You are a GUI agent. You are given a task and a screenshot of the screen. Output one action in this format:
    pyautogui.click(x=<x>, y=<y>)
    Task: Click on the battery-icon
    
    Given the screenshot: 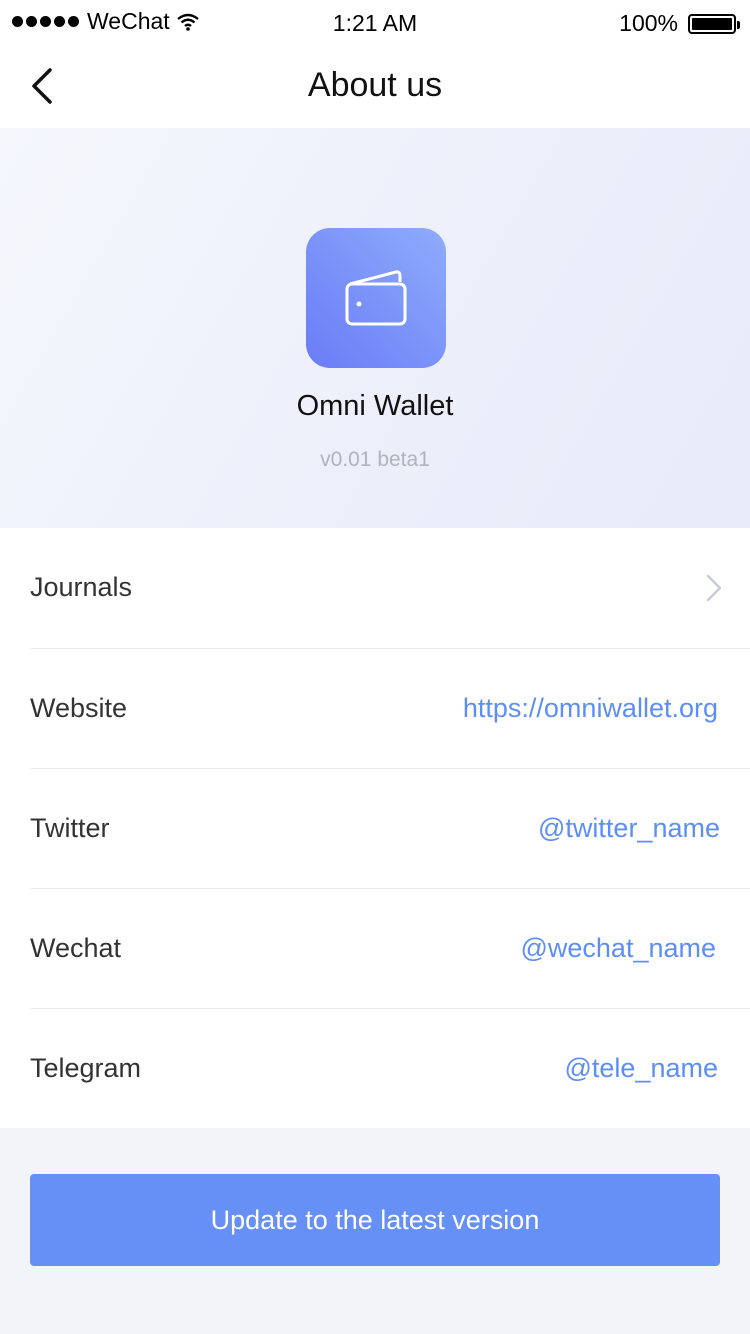 What is the action you would take?
    pyautogui.click(x=714, y=23)
    